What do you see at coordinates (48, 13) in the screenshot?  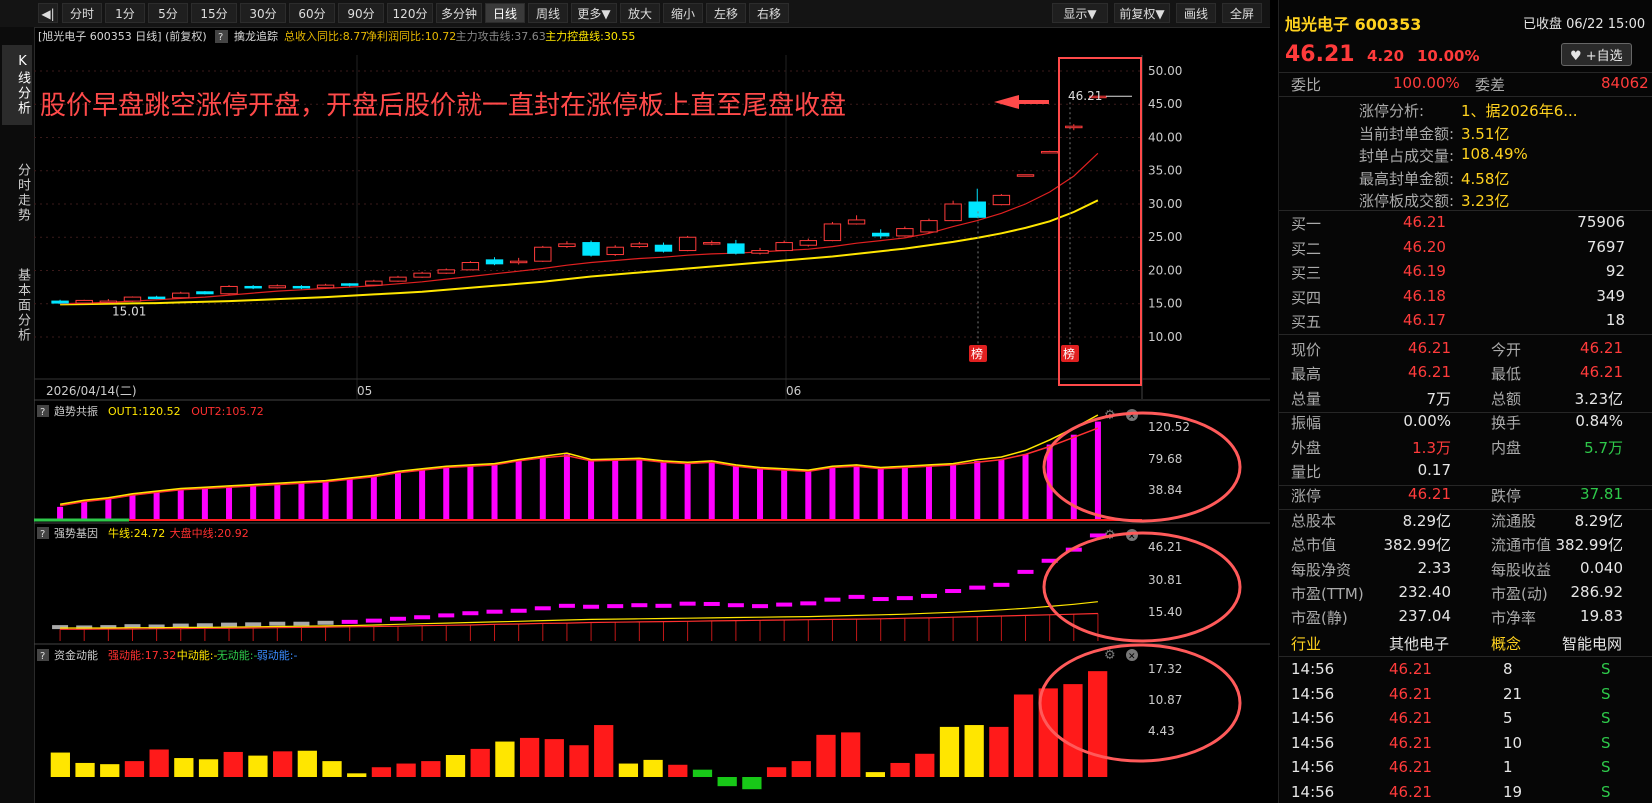 I see `collapse-icon: ◀|` at bounding box center [48, 13].